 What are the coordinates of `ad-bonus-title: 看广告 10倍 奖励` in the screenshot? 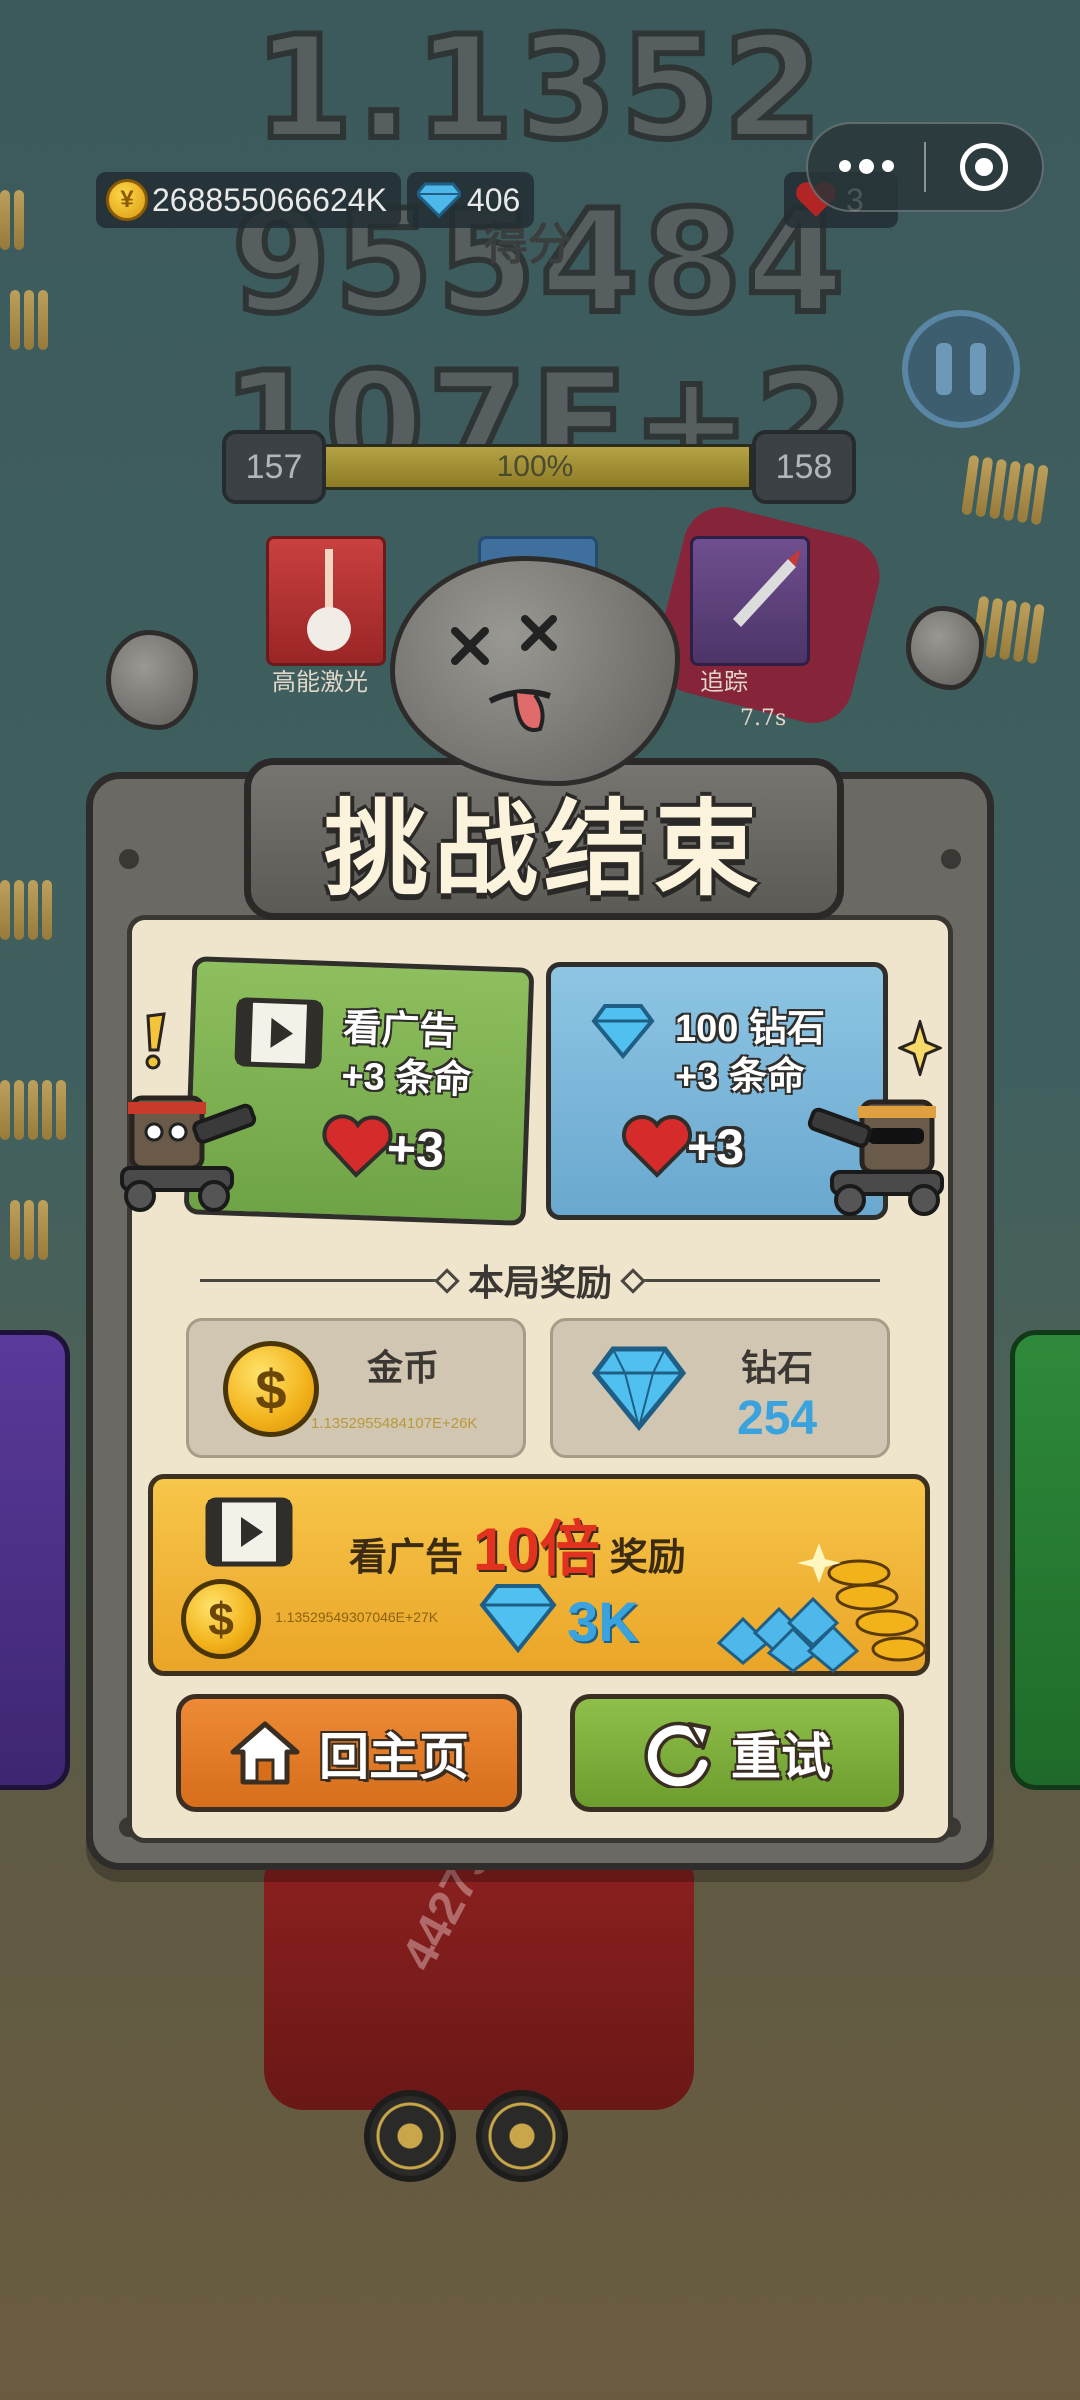 It's located at (517, 1544).